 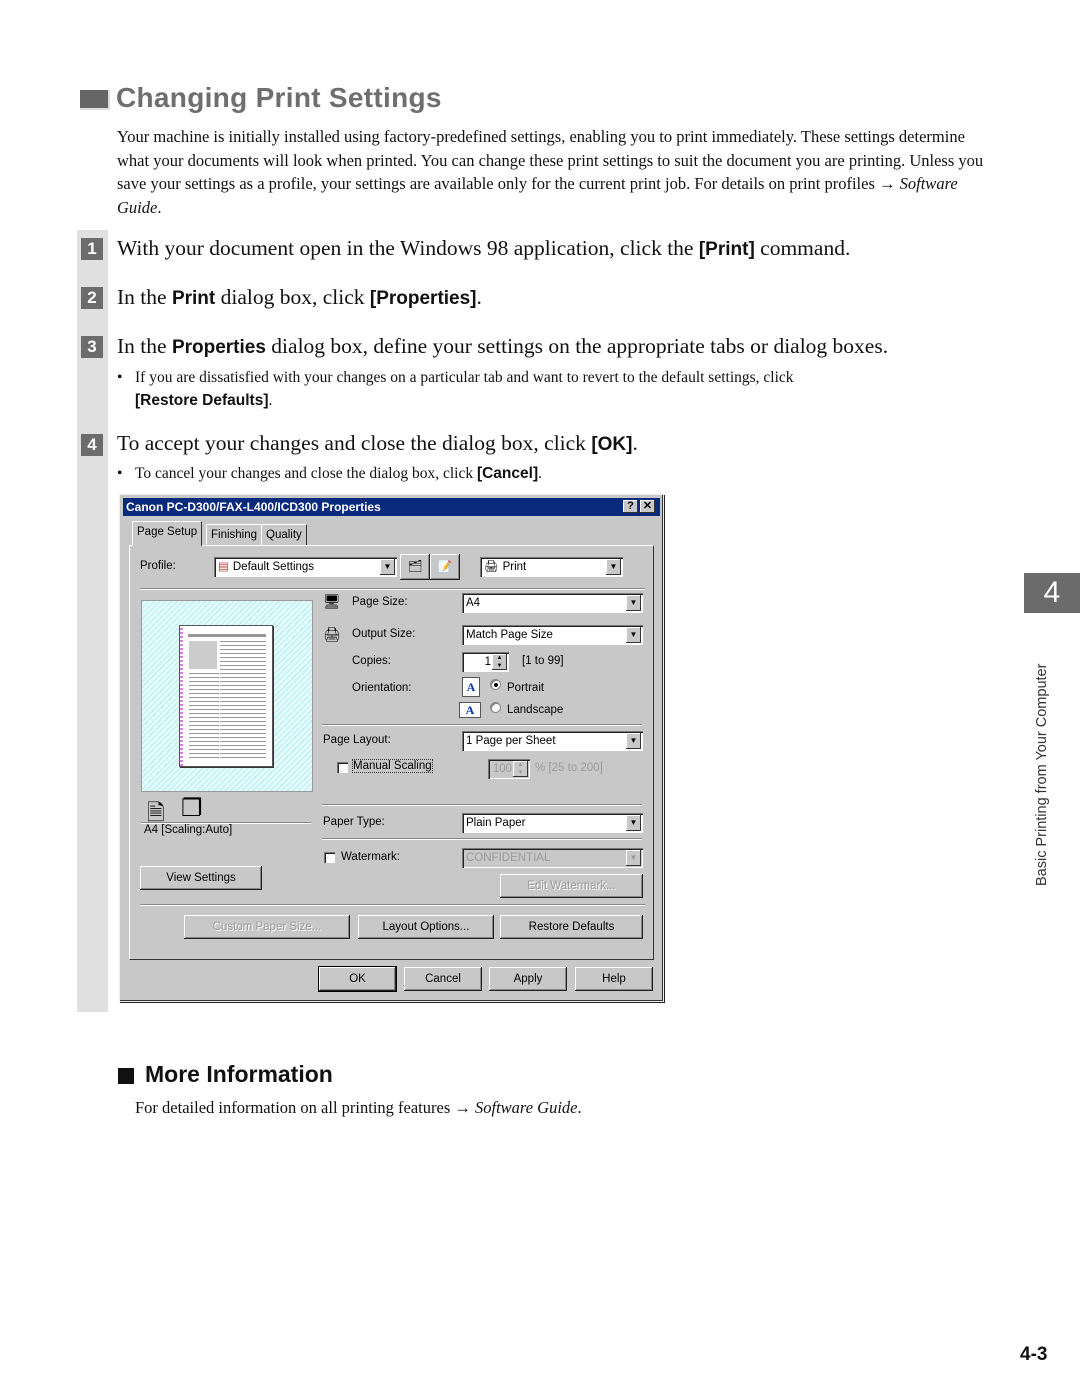 I want to click on help-title-button: ?, so click(x=630, y=506).